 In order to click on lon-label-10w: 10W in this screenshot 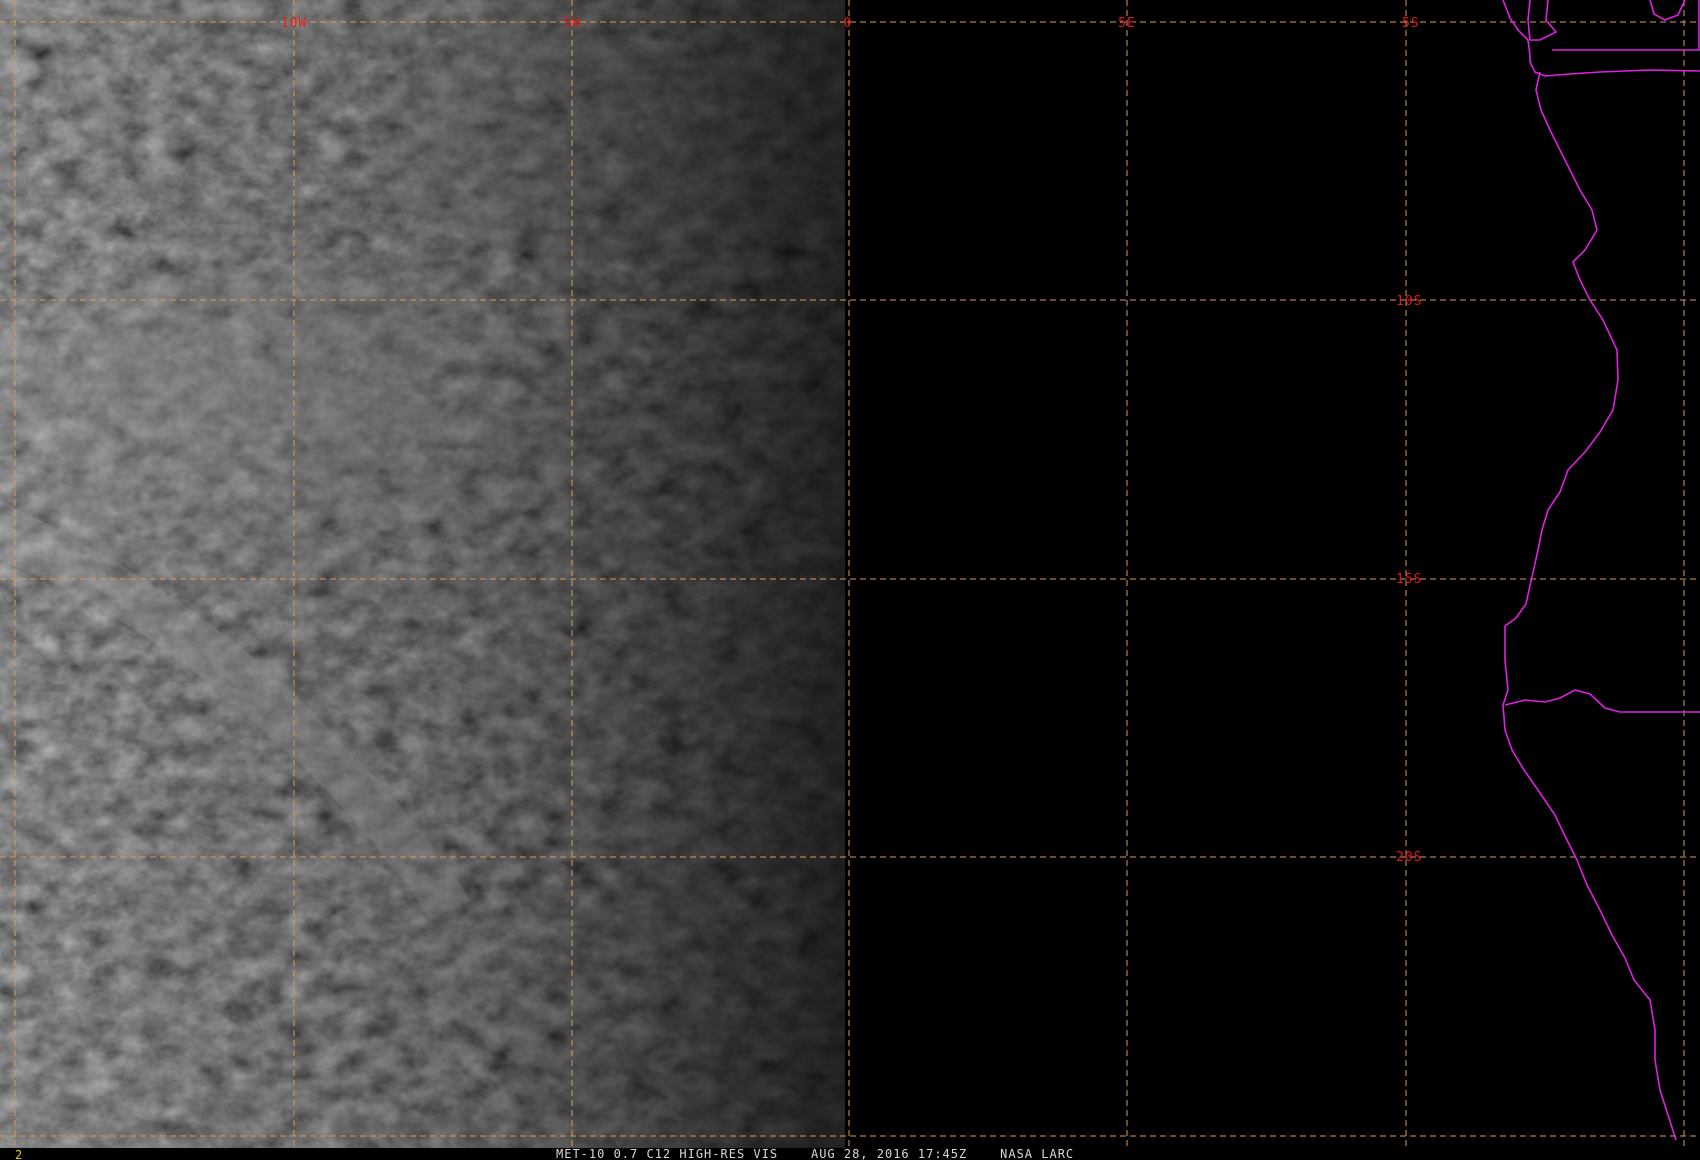, I will do `click(294, 23)`.